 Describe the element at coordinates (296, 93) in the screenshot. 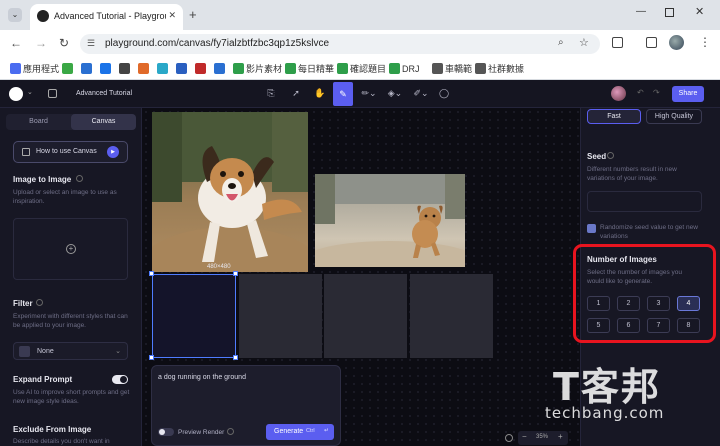

I see `select-tool-icon: ➚` at that location.